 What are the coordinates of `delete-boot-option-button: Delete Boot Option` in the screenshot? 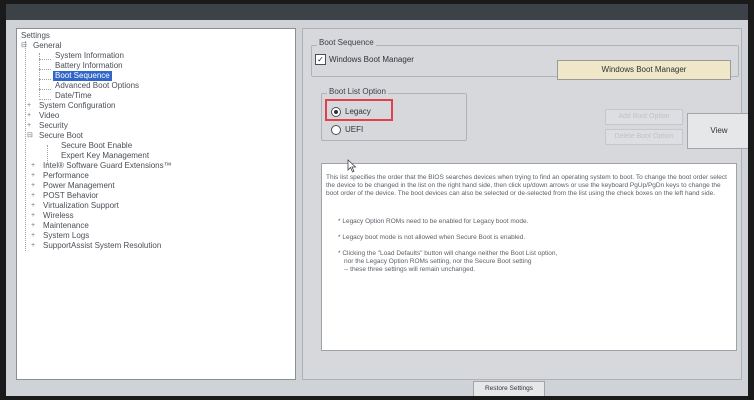 It's located at (644, 137).